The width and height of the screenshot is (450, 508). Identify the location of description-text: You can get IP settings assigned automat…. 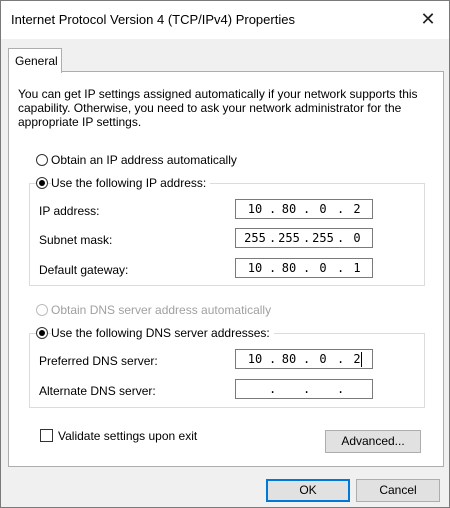
(218, 108).